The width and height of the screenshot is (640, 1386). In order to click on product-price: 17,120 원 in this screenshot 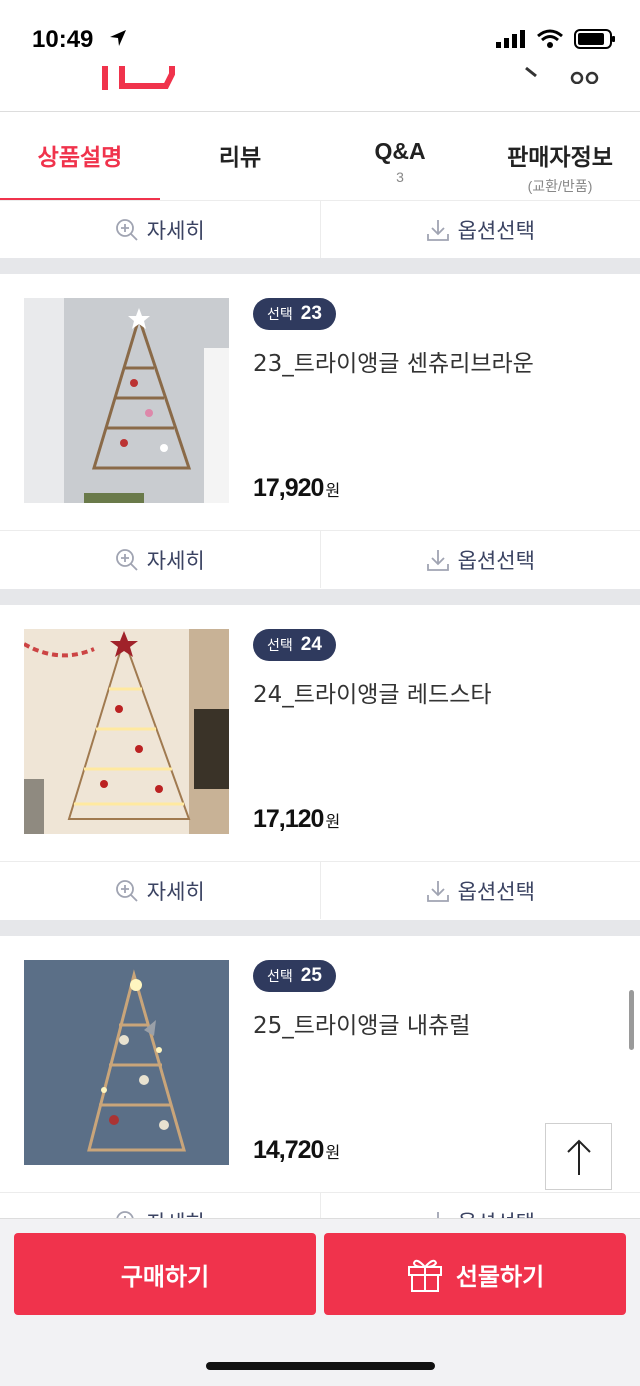, I will do `click(296, 819)`.